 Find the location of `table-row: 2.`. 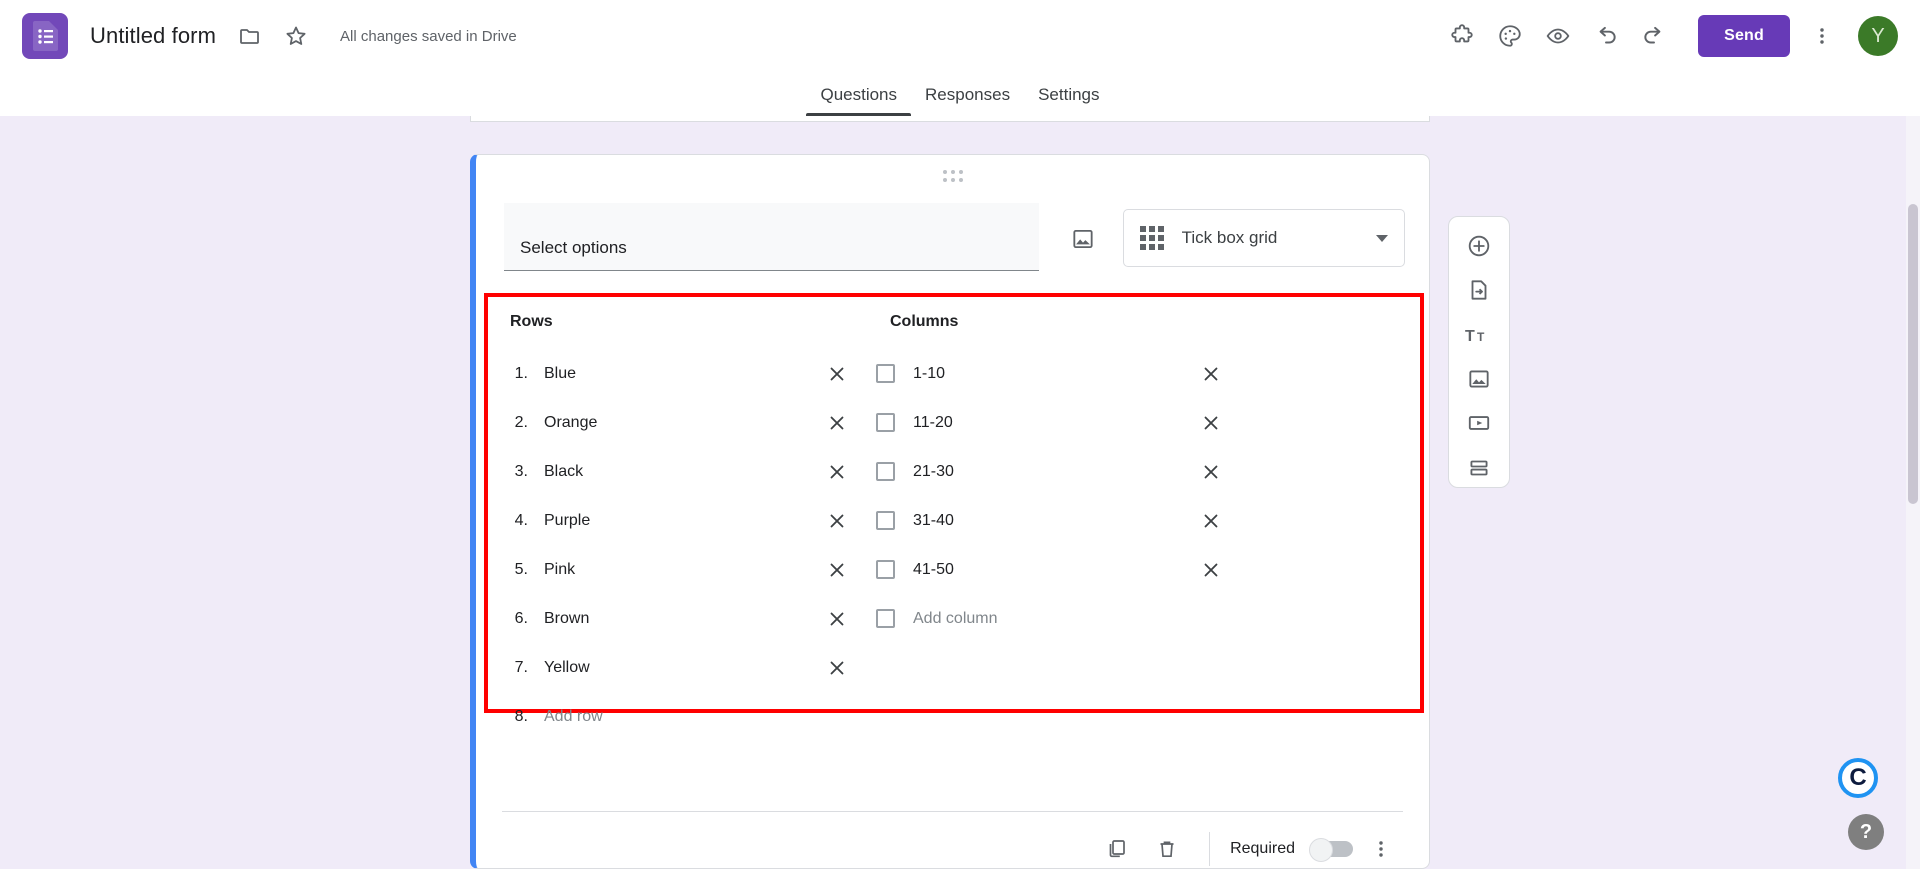

table-row: 2. is located at coordinates (958, 422).